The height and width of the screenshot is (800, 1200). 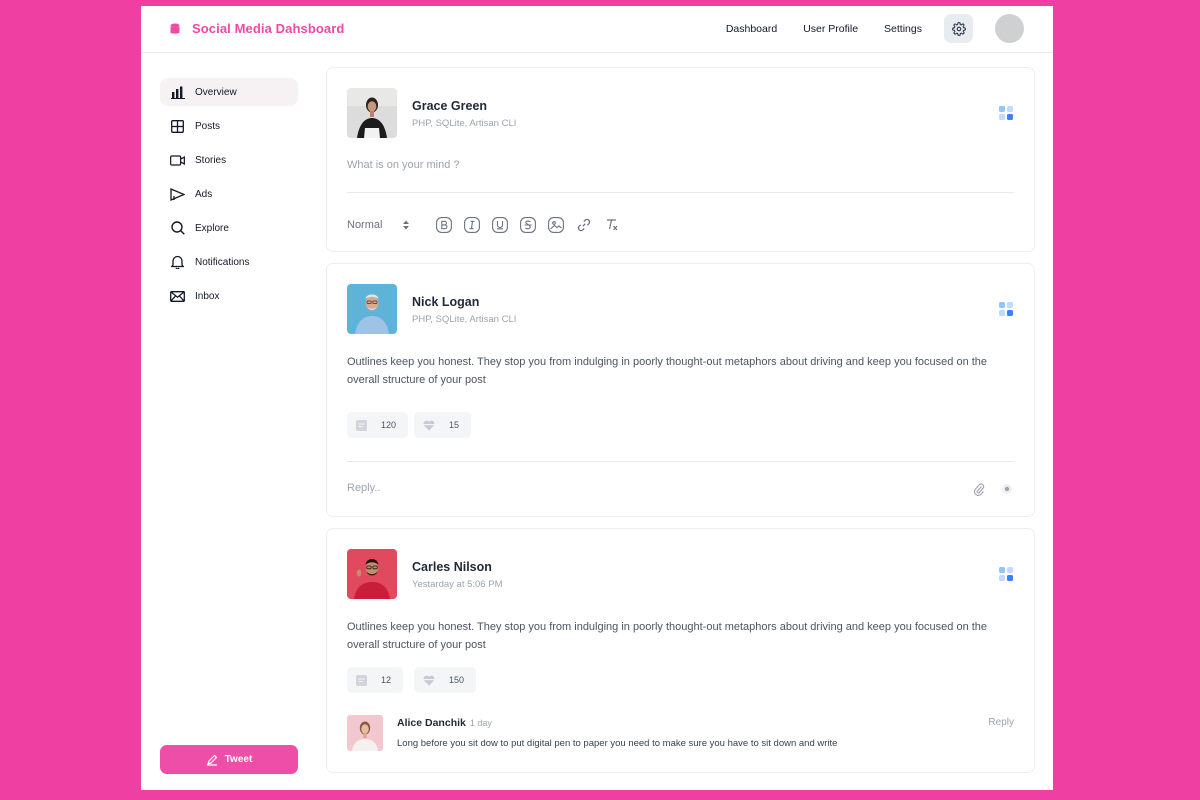 What do you see at coordinates (830, 29) in the screenshot?
I see `nav-user-profile: User Profile` at bounding box center [830, 29].